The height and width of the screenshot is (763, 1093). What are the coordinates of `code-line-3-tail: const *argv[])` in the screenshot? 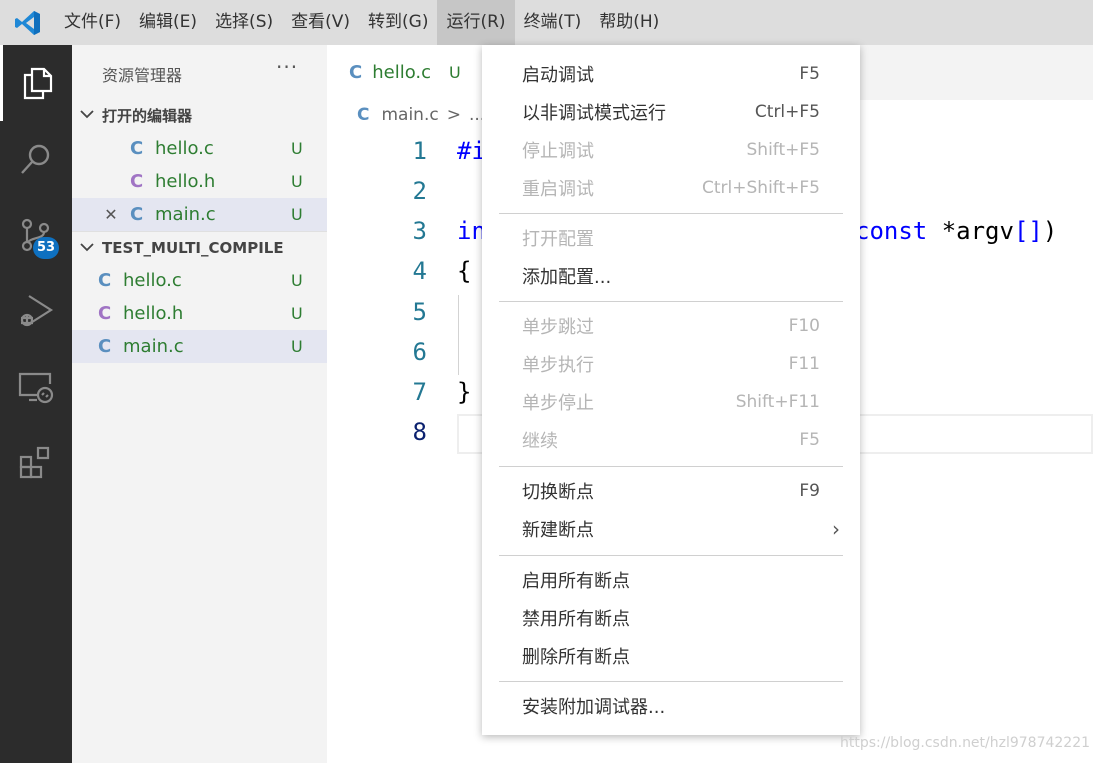 It's located at (956, 231).